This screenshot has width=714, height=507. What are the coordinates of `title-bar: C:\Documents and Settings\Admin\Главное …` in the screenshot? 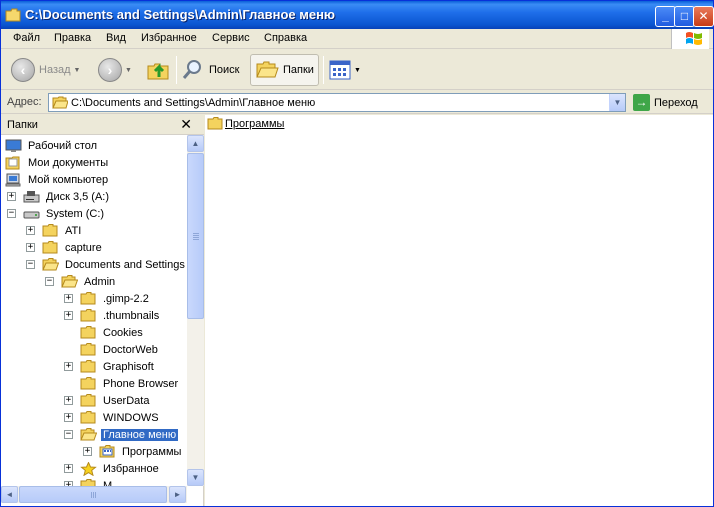 It's located at (357, 15).